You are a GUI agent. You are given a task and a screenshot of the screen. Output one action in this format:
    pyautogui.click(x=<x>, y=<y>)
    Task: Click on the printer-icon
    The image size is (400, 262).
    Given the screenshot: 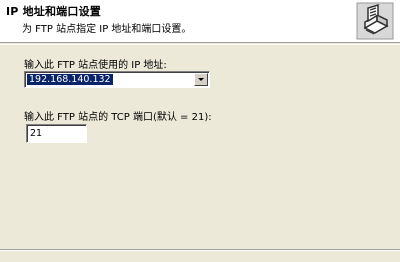 What is the action you would take?
    pyautogui.click(x=375, y=21)
    